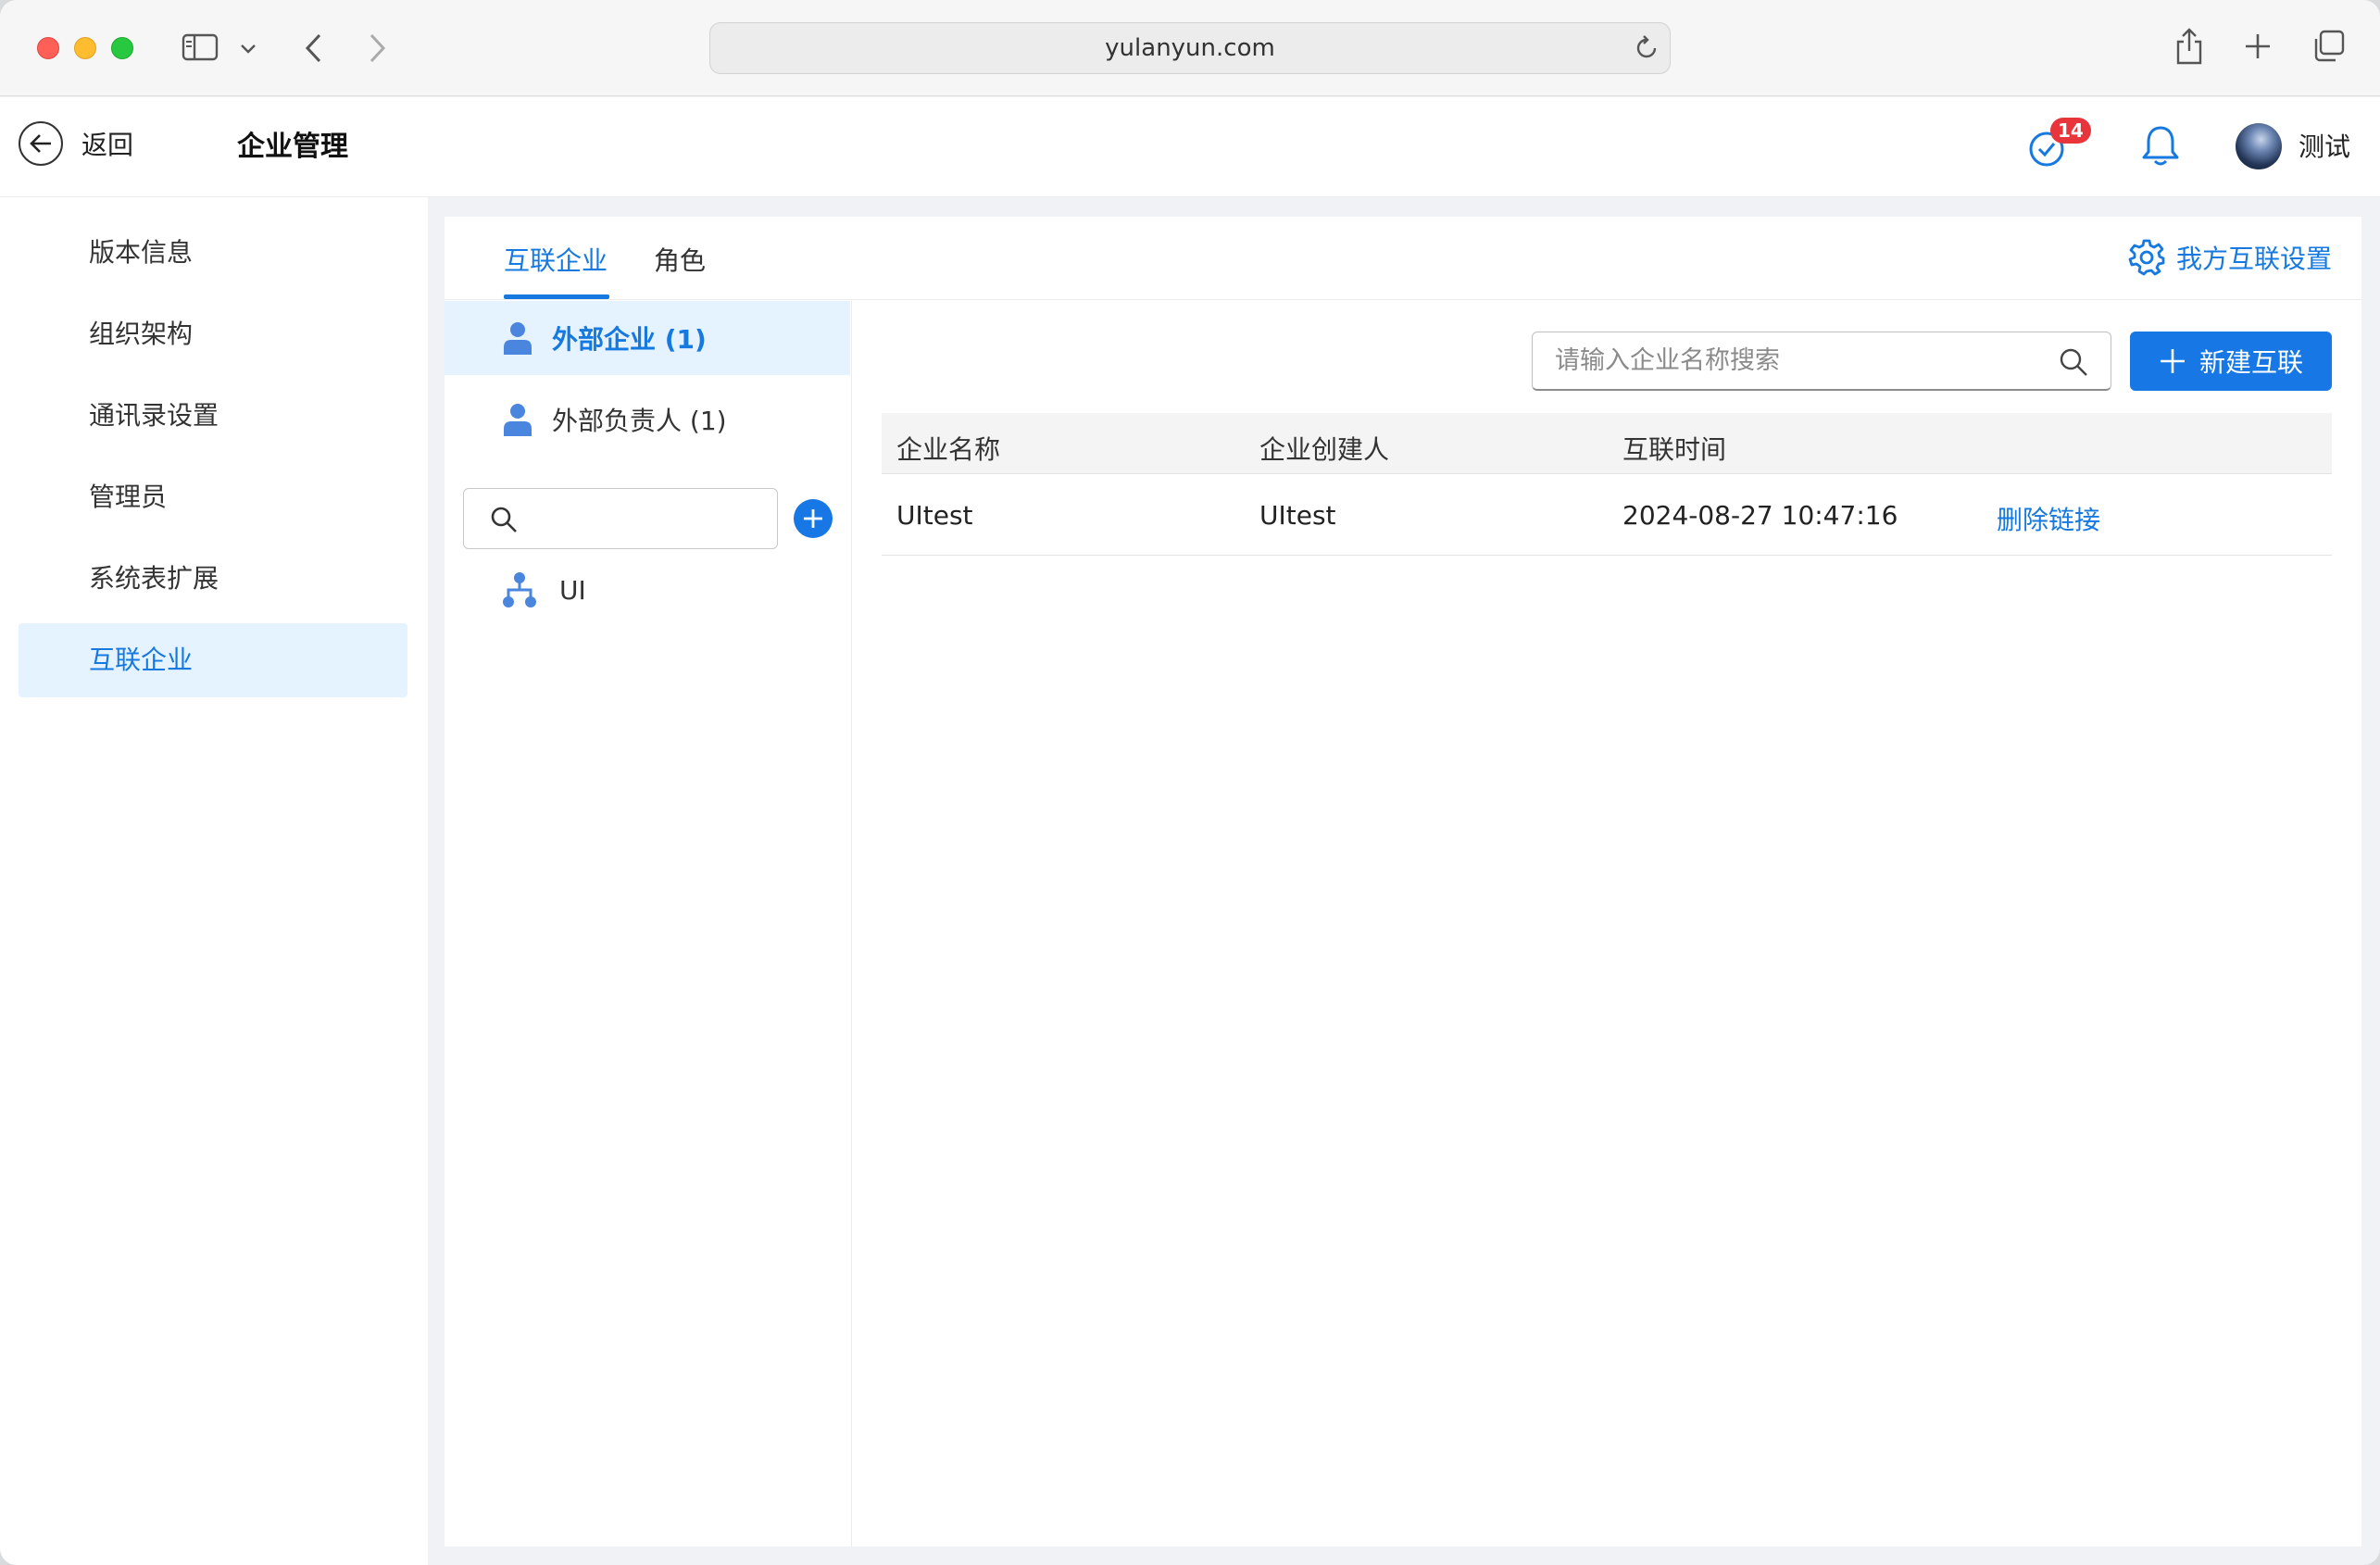 The width and height of the screenshot is (2380, 1565). I want to click on add-group-button, so click(813, 518).